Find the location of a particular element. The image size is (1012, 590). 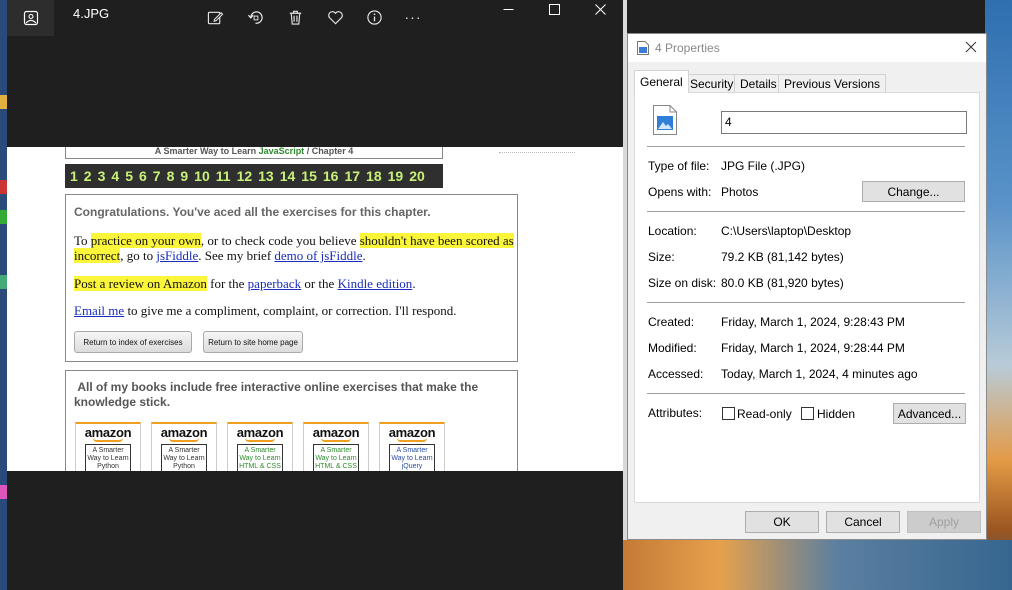

text: for the is located at coordinates (227, 283).